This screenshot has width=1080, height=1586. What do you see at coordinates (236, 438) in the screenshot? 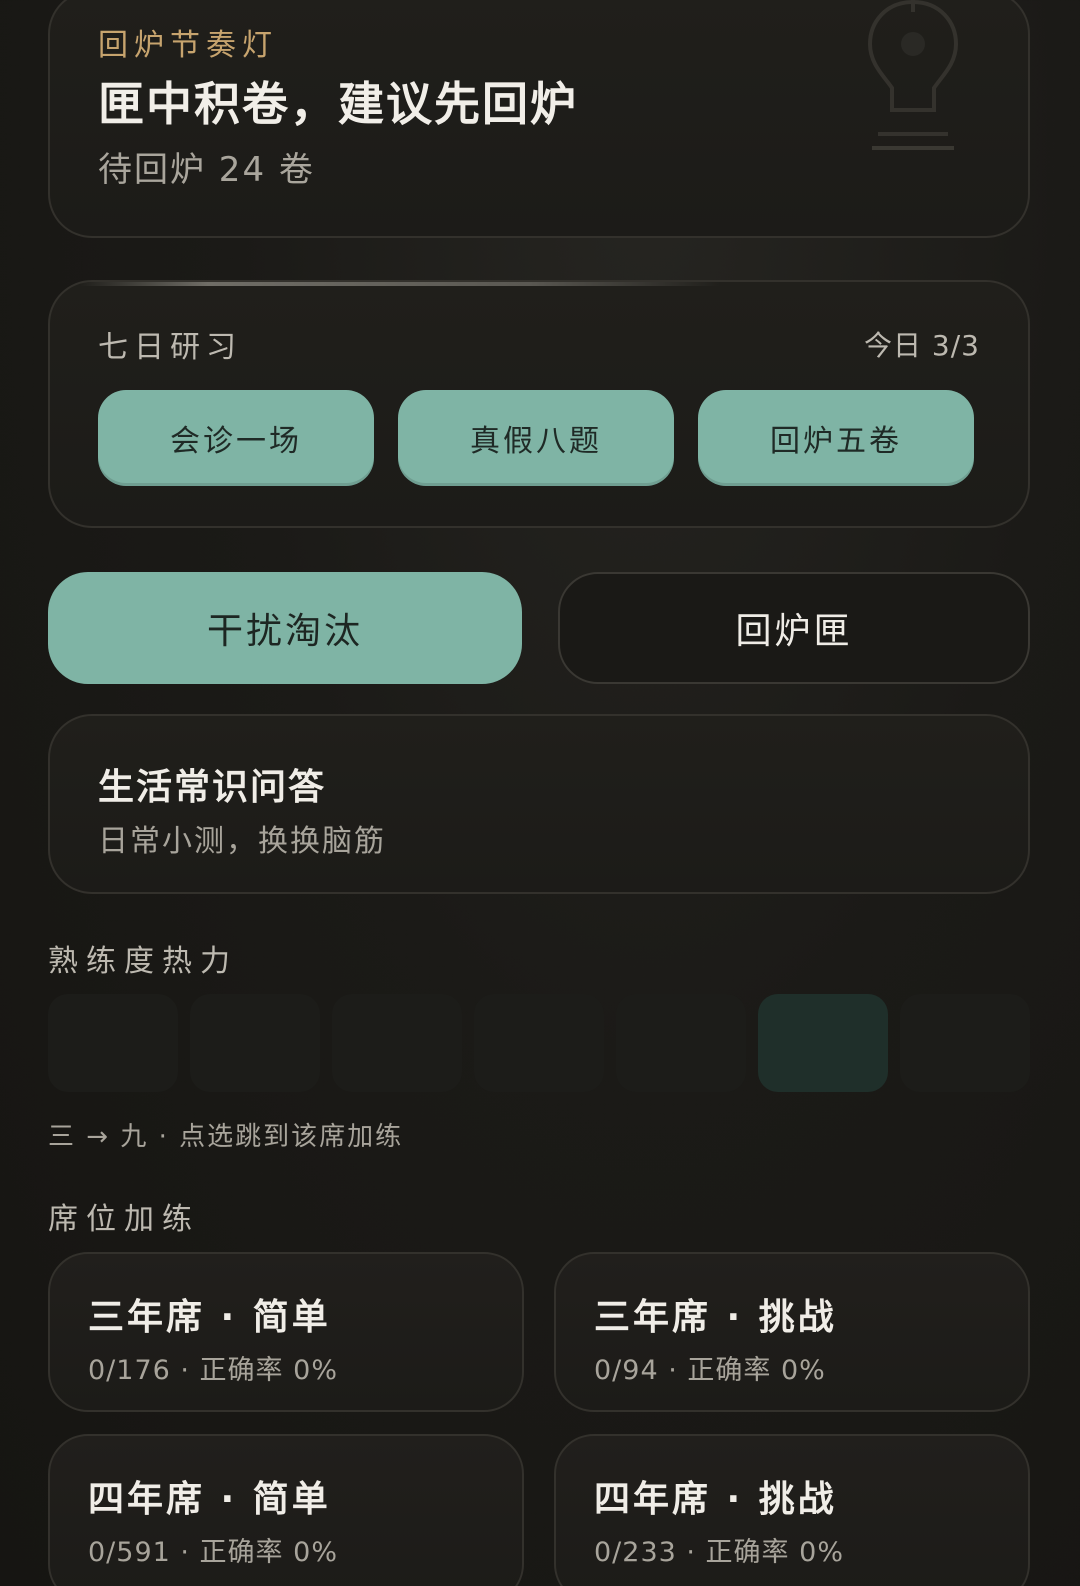
I see `task-consult-button: 会诊一场` at bounding box center [236, 438].